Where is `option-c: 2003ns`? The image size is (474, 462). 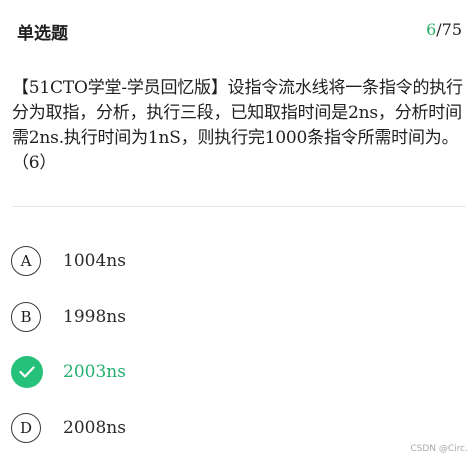 option-c: 2003ns is located at coordinates (231, 373).